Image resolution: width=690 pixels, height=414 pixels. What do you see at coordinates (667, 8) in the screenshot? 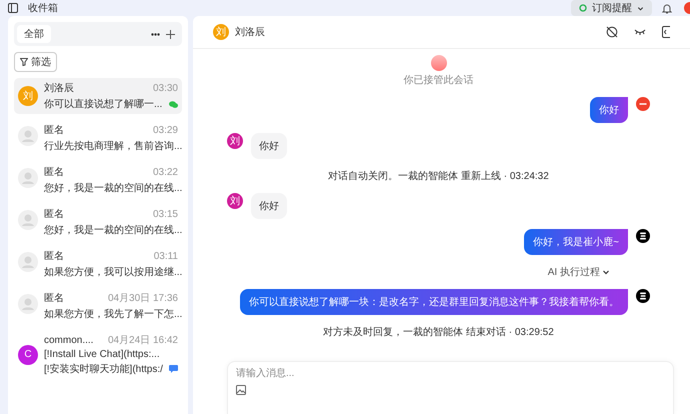
I see `bell-icon` at bounding box center [667, 8].